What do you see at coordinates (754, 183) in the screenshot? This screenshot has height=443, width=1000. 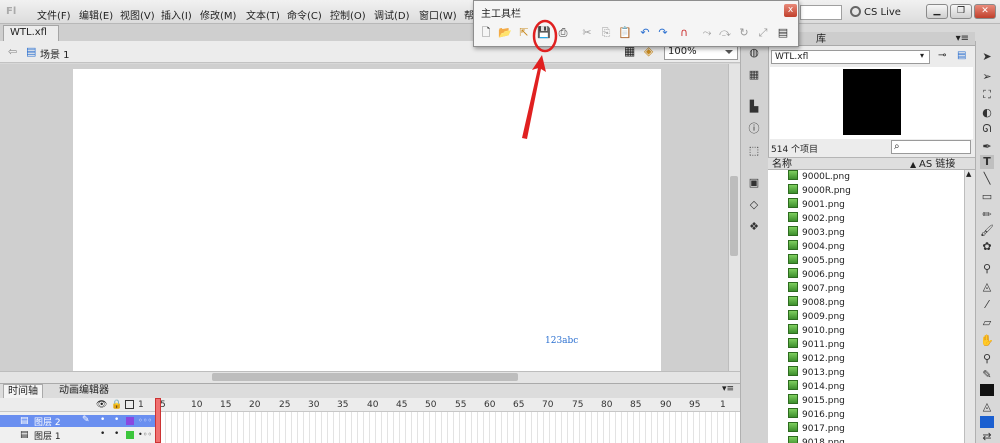 I see `code-snippets-icon: ▣` at bounding box center [754, 183].